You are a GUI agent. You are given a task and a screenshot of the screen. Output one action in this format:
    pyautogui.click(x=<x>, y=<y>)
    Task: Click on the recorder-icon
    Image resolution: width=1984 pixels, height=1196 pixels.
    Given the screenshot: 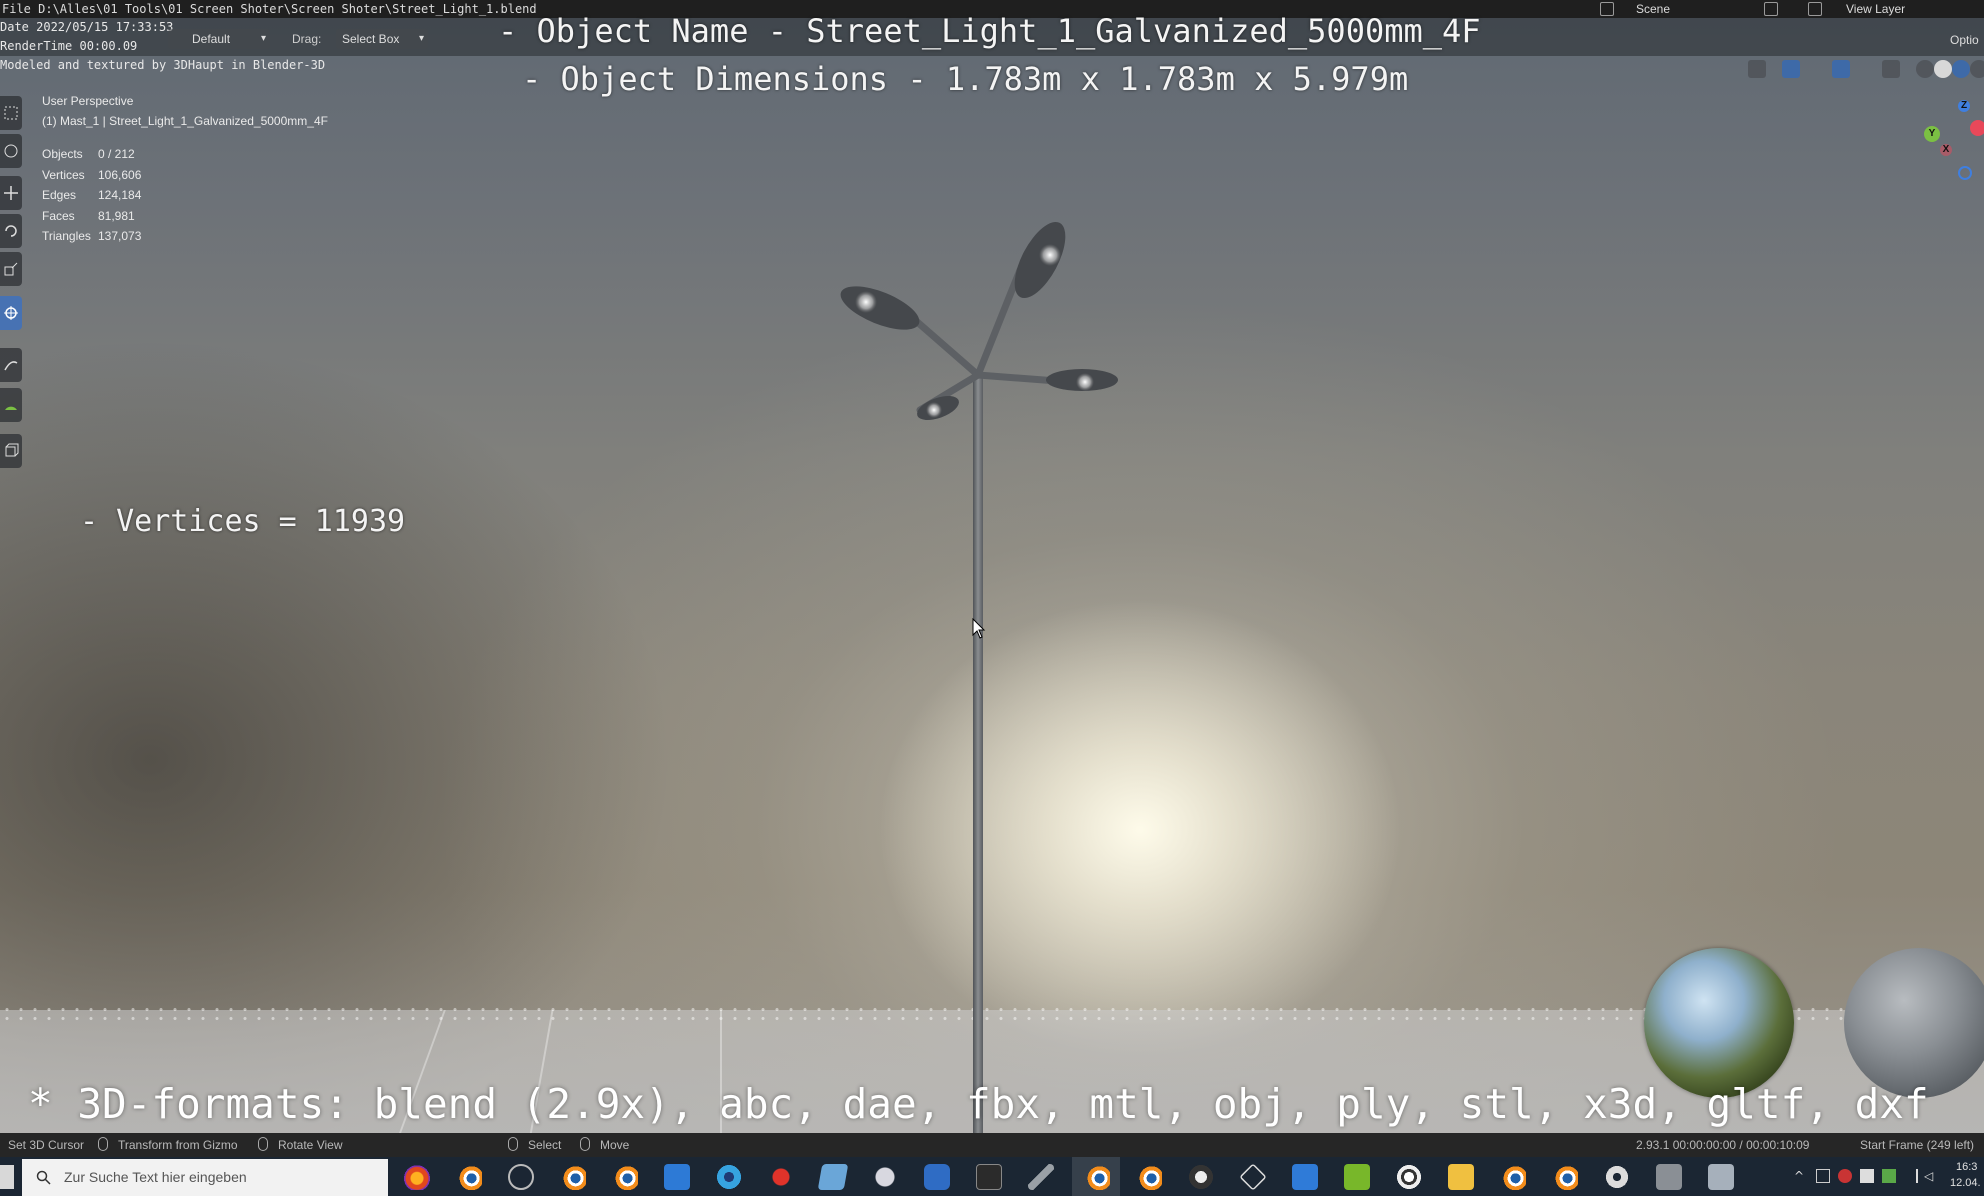 What is the action you would take?
    pyautogui.click(x=1409, y=1177)
    